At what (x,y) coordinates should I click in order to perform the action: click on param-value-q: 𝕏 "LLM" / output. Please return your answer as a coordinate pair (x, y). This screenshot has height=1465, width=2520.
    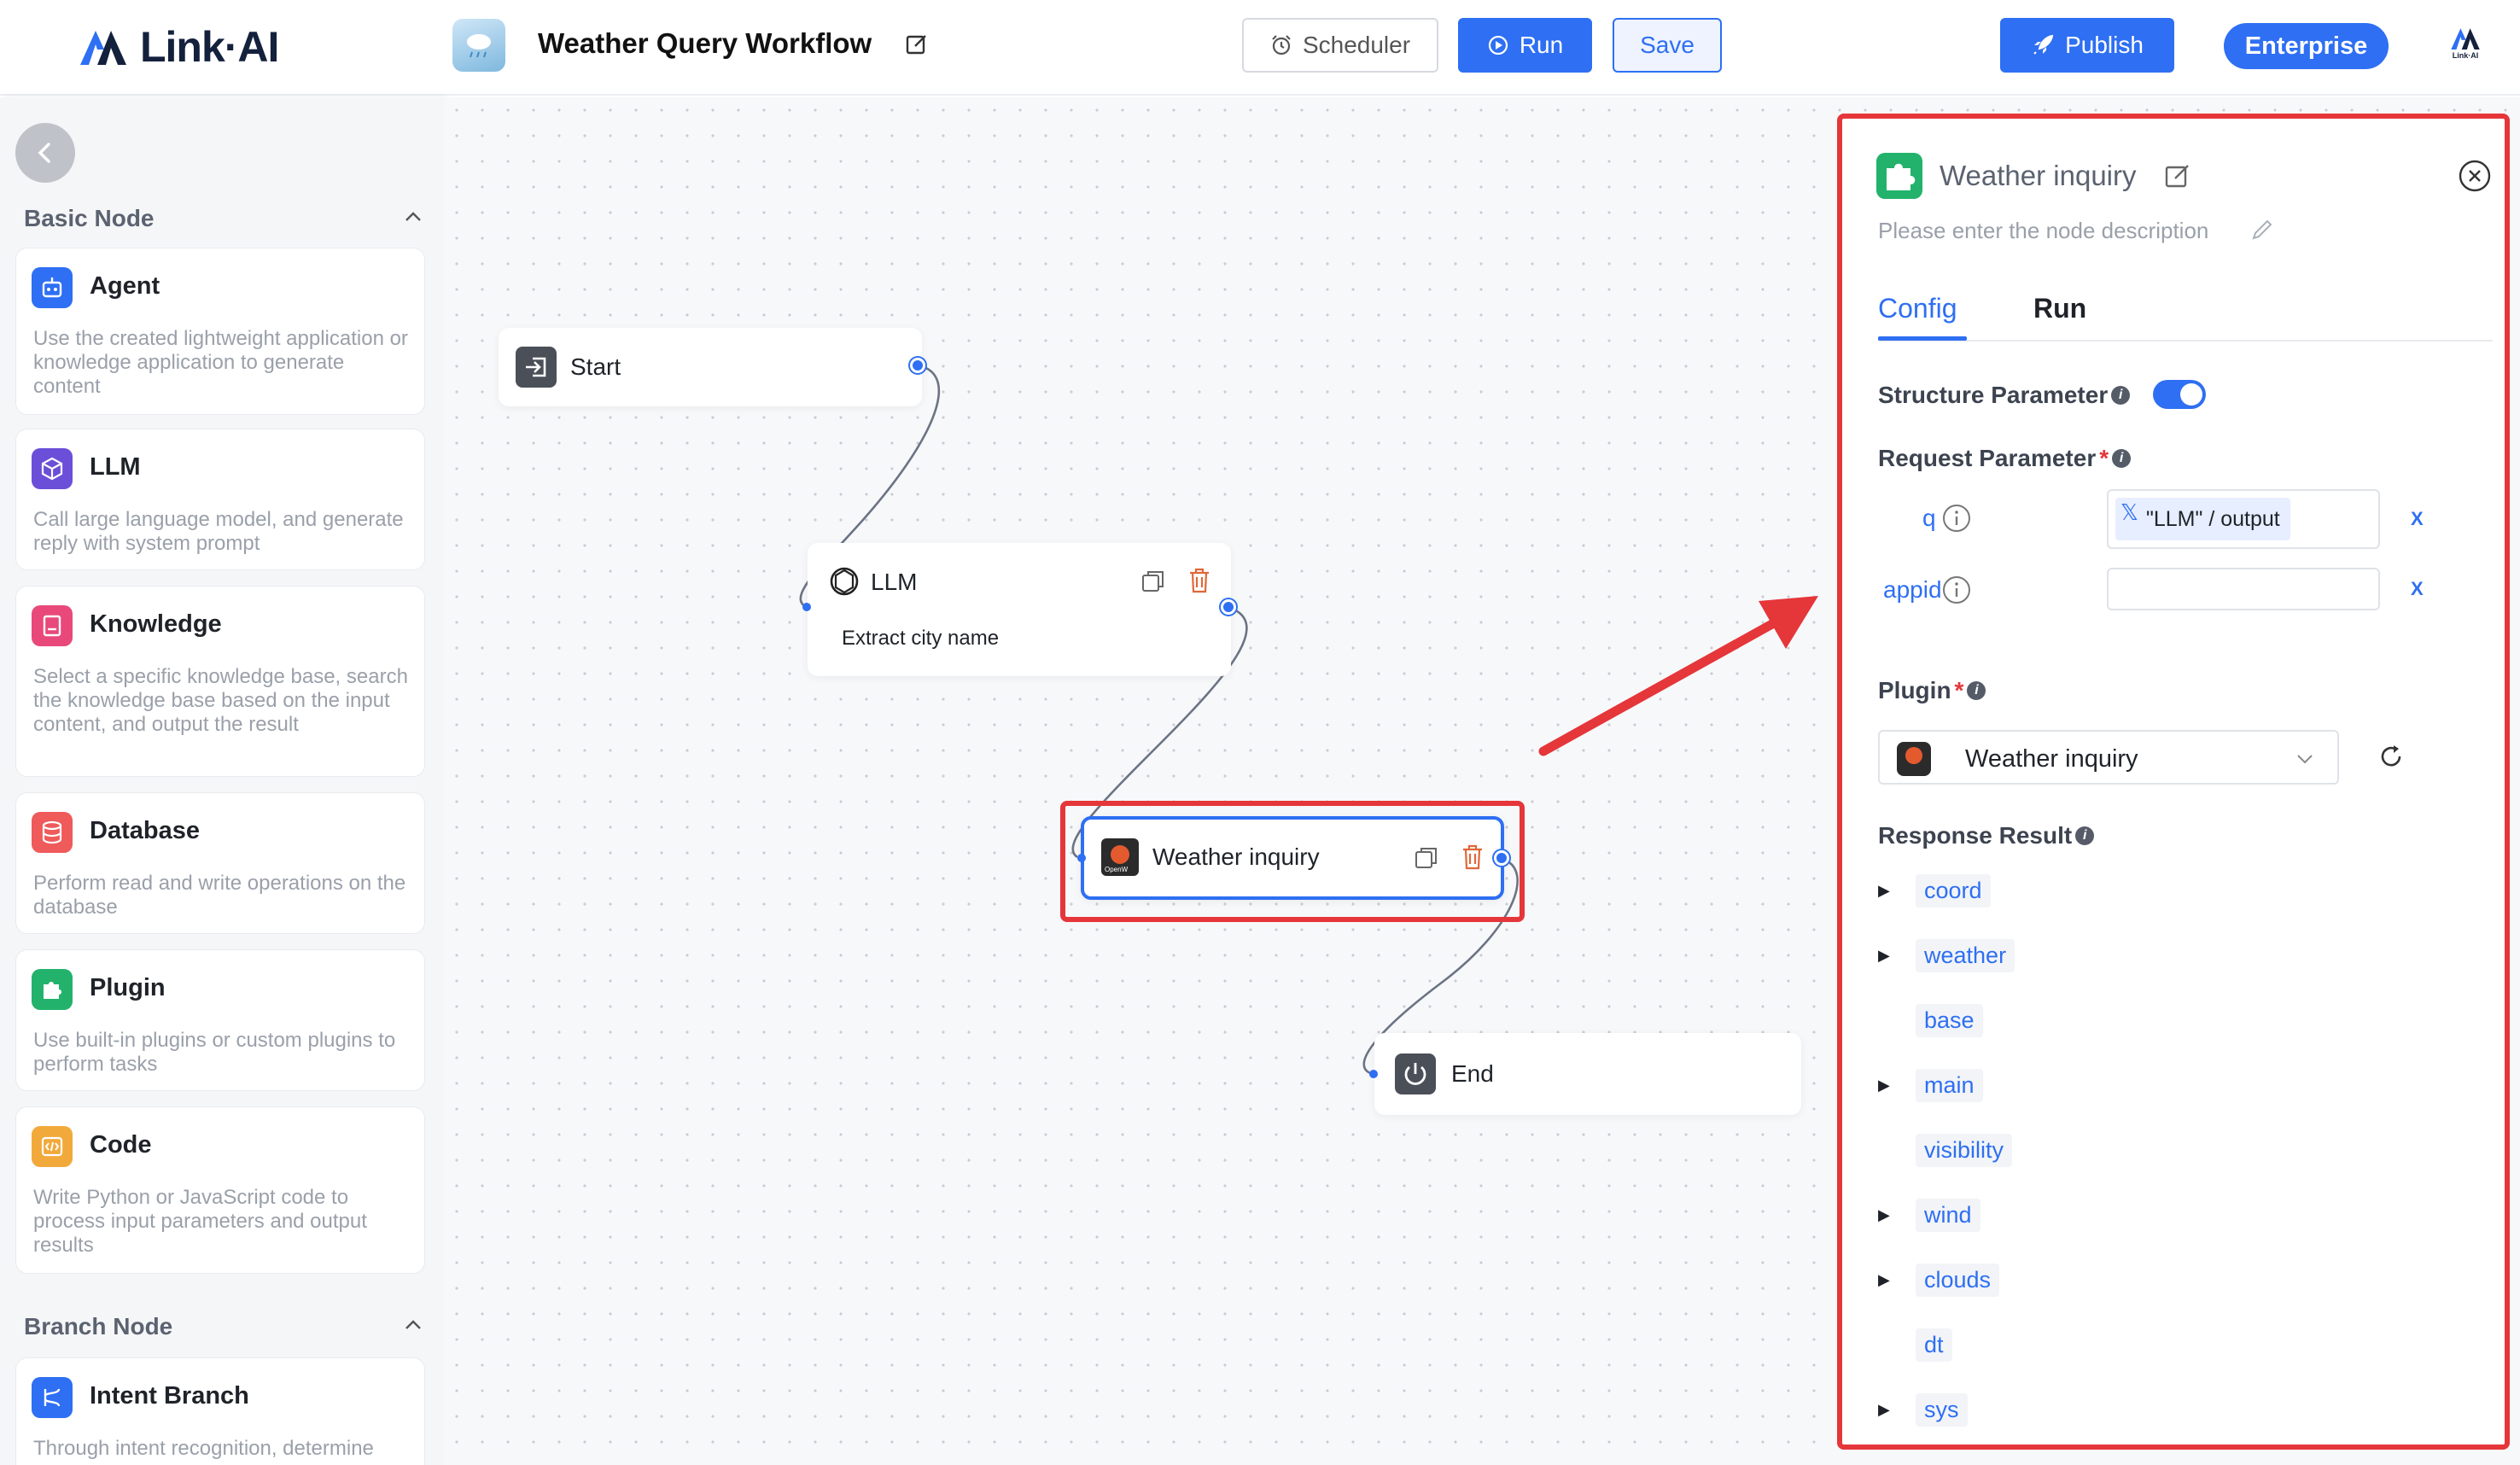
    Looking at the image, I should click on (2243, 519).